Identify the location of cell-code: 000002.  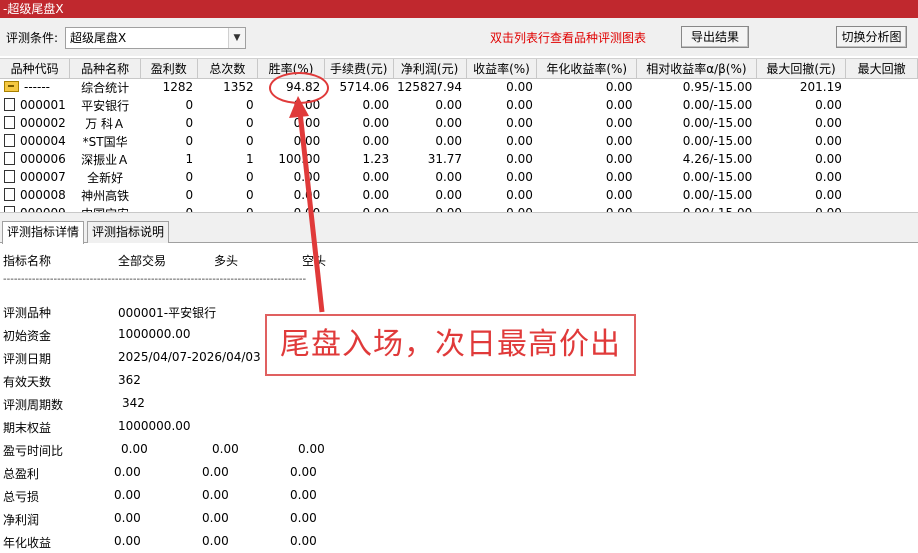
(35, 123).